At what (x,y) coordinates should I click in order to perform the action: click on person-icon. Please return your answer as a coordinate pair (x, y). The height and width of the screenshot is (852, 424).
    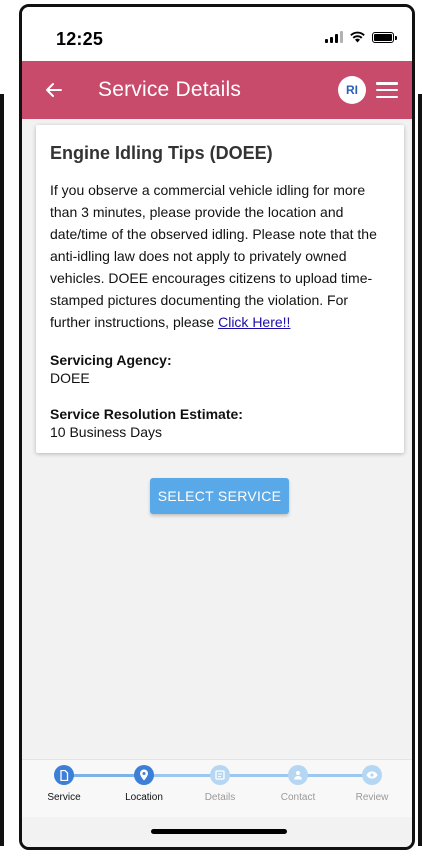
    Looking at the image, I should click on (298, 775).